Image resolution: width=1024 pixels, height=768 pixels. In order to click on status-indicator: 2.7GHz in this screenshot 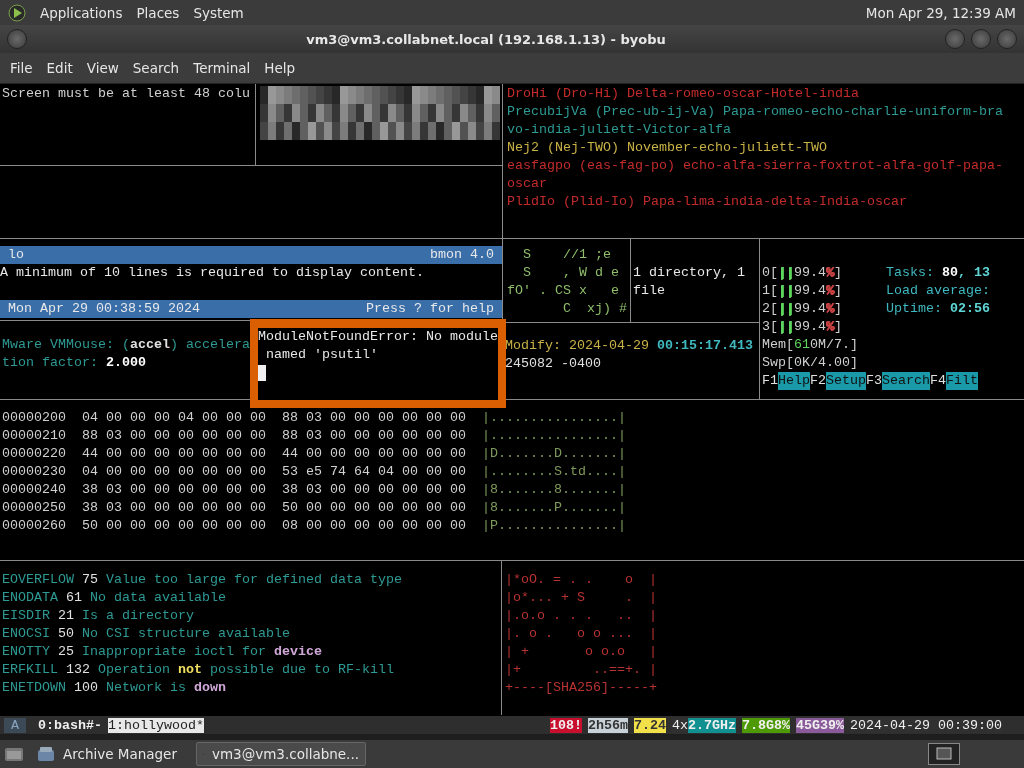, I will do `click(712, 725)`.